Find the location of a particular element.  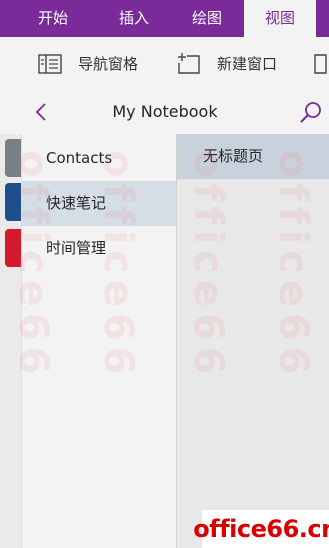

notebook-header: My Notebook is located at coordinates (164, 112).